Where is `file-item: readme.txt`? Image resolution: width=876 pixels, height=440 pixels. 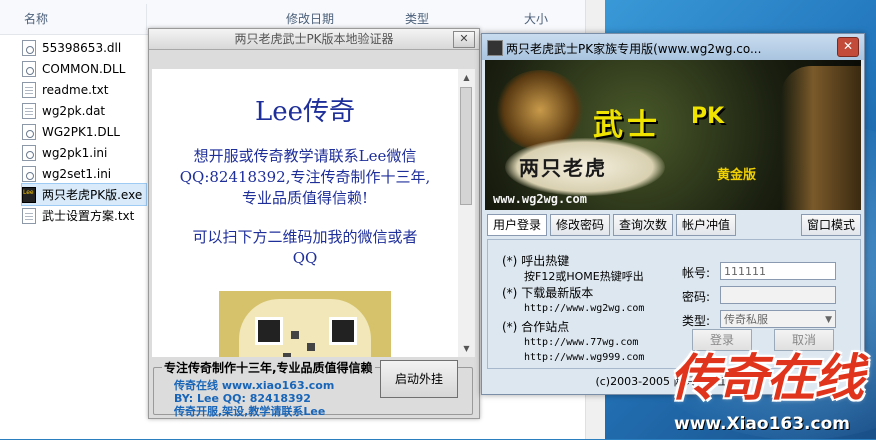
file-item: readme.txt is located at coordinates (84, 89).